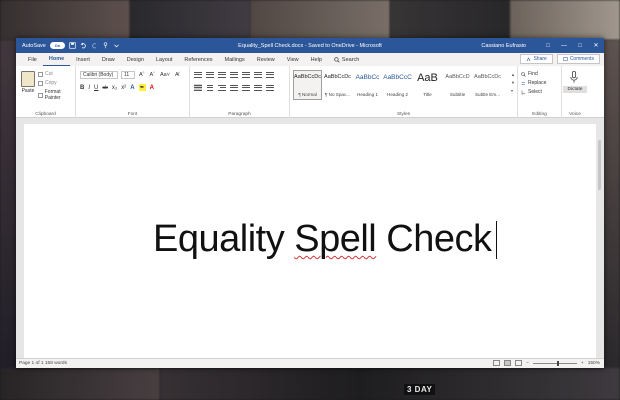 The width and height of the screenshot is (620, 400). What do you see at coordinates (96, 88) in the screenshot?
I see `underline-icon: U` at bounding box center [96, 88].